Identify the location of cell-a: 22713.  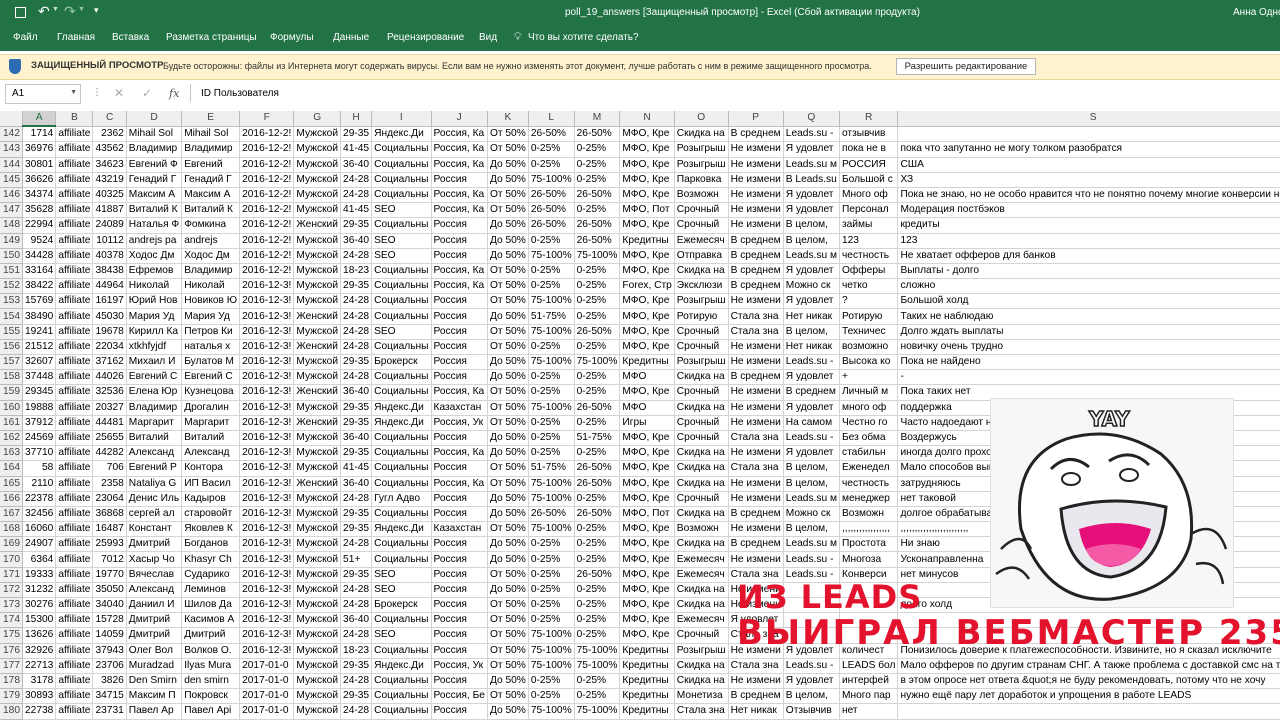
(39, 666).